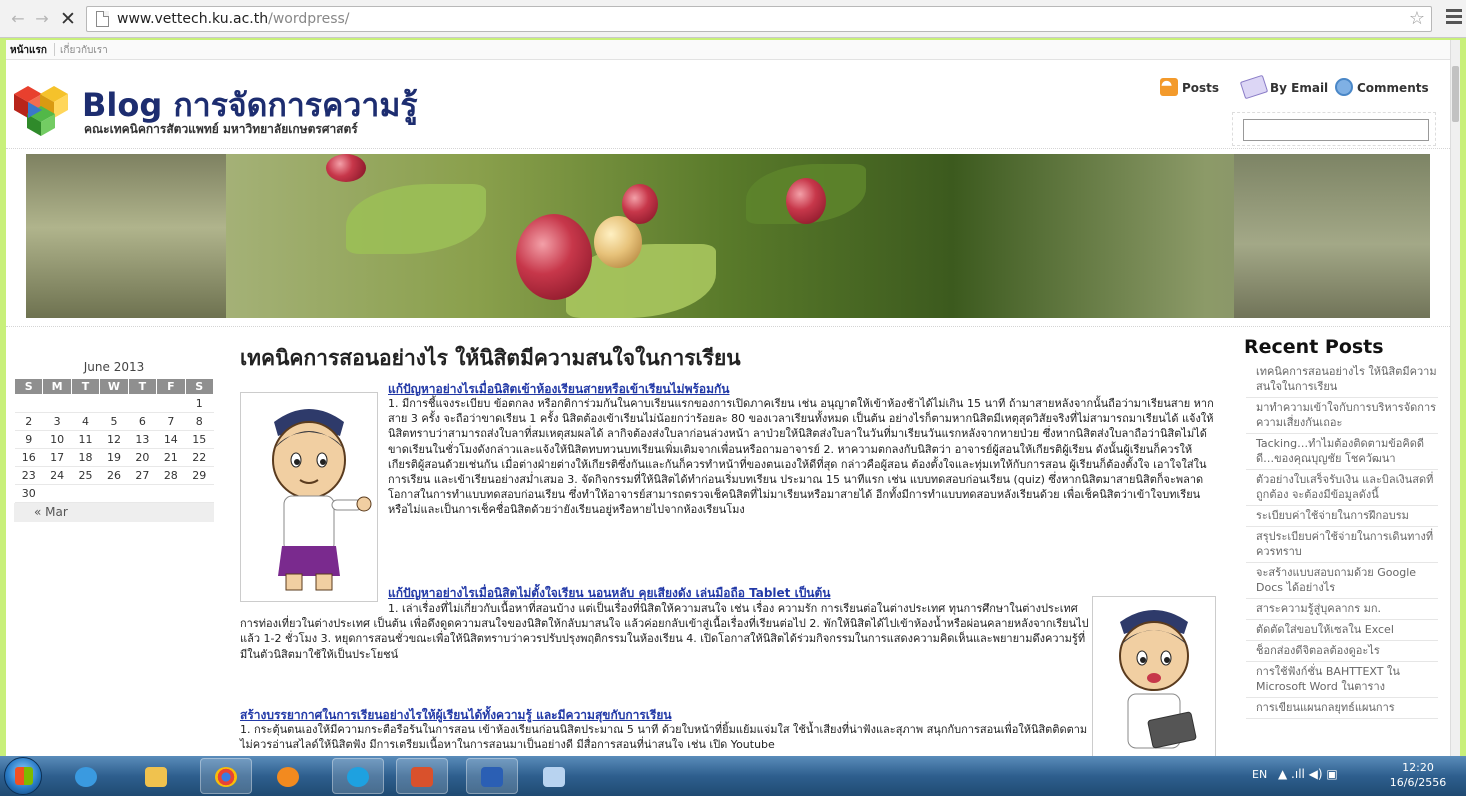 The height and width of the screenshot is (796, 1466). I want to click on calendar-day: 25, so click(85, 475).